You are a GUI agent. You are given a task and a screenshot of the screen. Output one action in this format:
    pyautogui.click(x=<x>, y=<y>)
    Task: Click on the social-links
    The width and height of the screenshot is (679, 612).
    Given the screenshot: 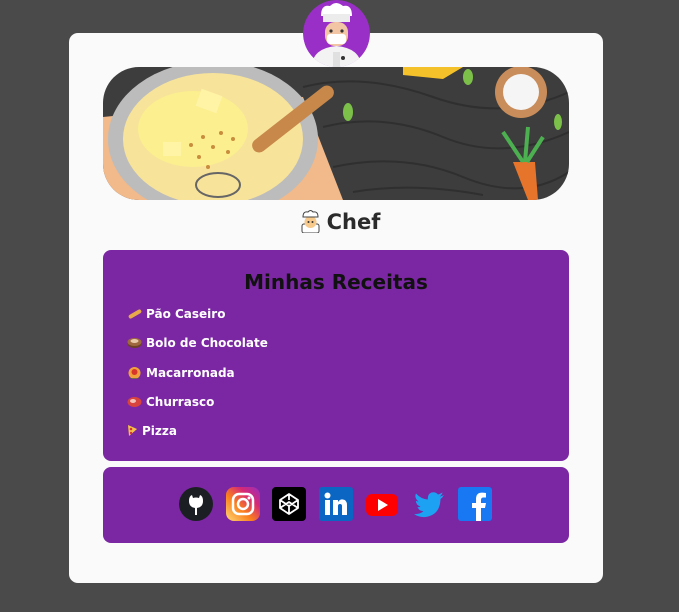 What is the action you would take?
    pyautogui.click(x=335, y=504)
    